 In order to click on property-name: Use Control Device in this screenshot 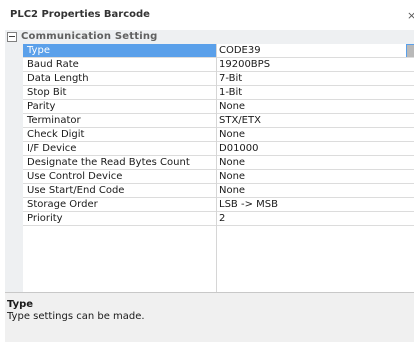, I will do `click(75, 176)`.